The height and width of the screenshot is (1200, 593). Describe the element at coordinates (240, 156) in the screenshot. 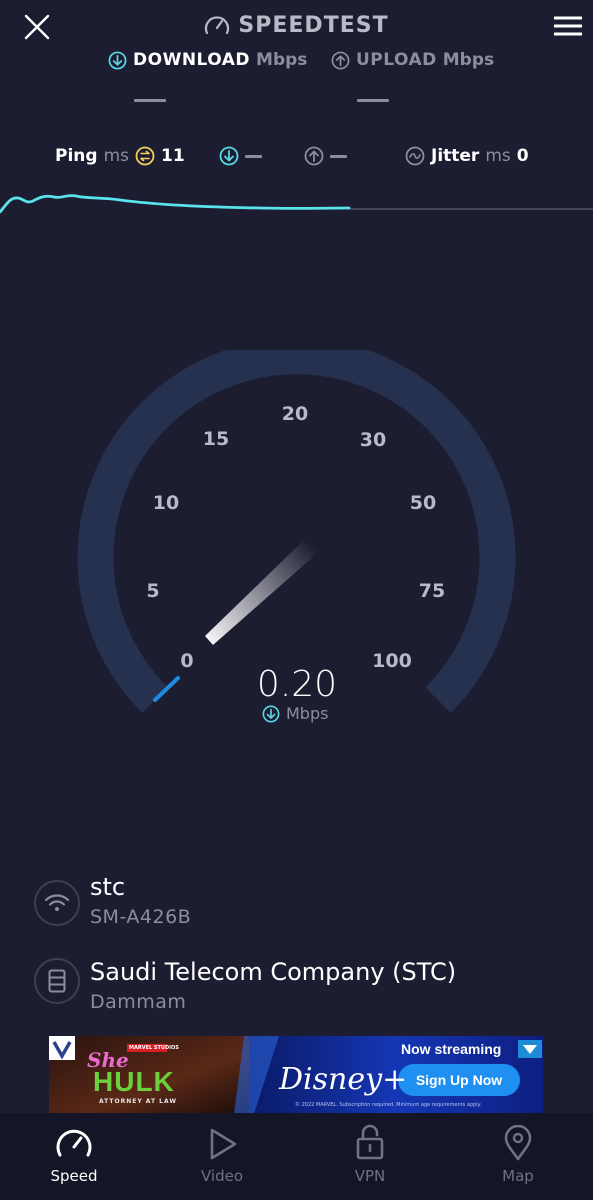

I see `ping-download-stat` at that location.